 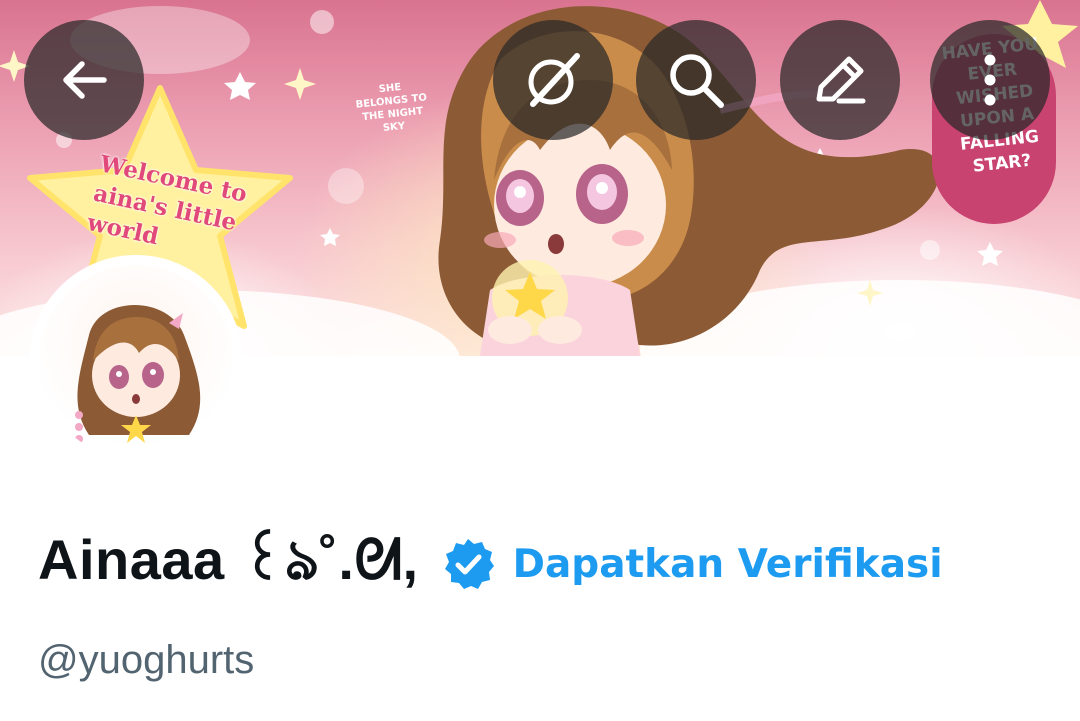 I want to click on verified-badge-icon, so click(x=468, y=564).